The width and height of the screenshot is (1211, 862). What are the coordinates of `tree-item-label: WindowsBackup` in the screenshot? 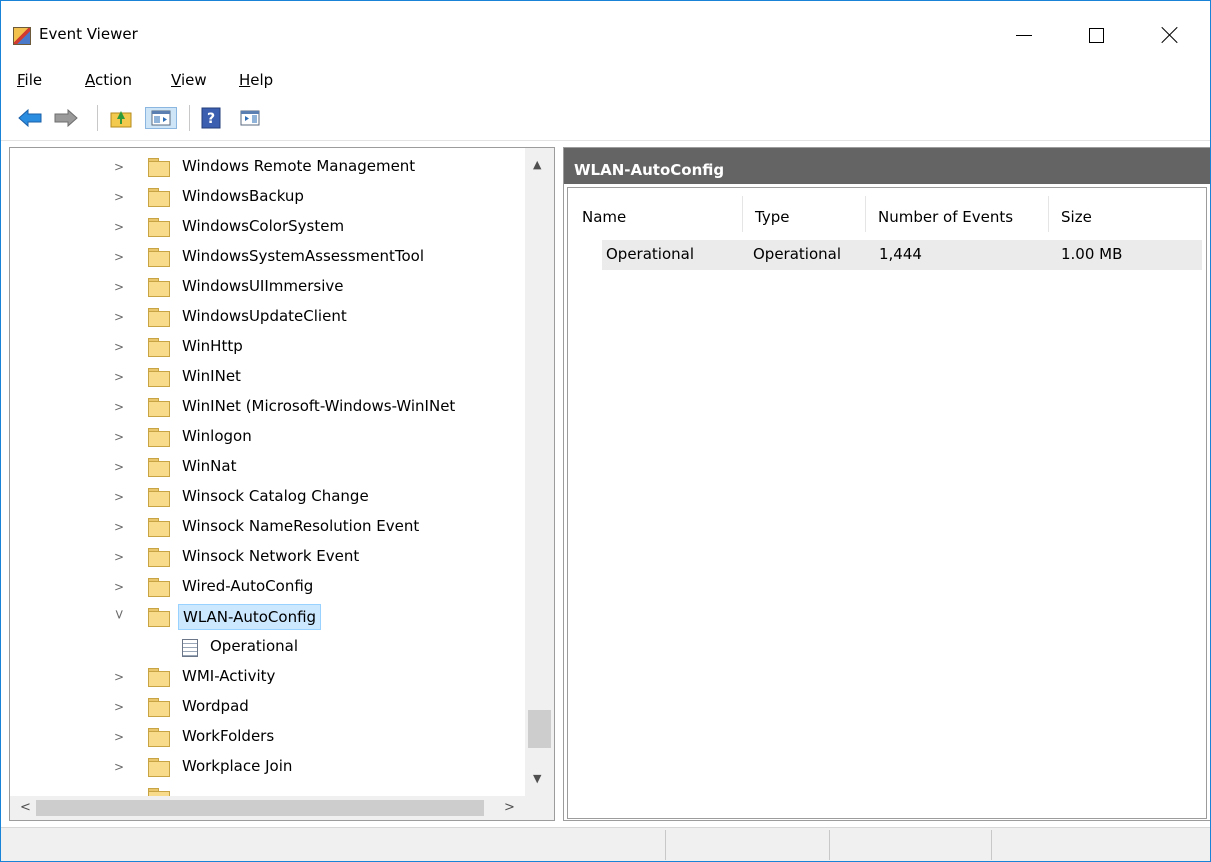 It's located at (243, 196).